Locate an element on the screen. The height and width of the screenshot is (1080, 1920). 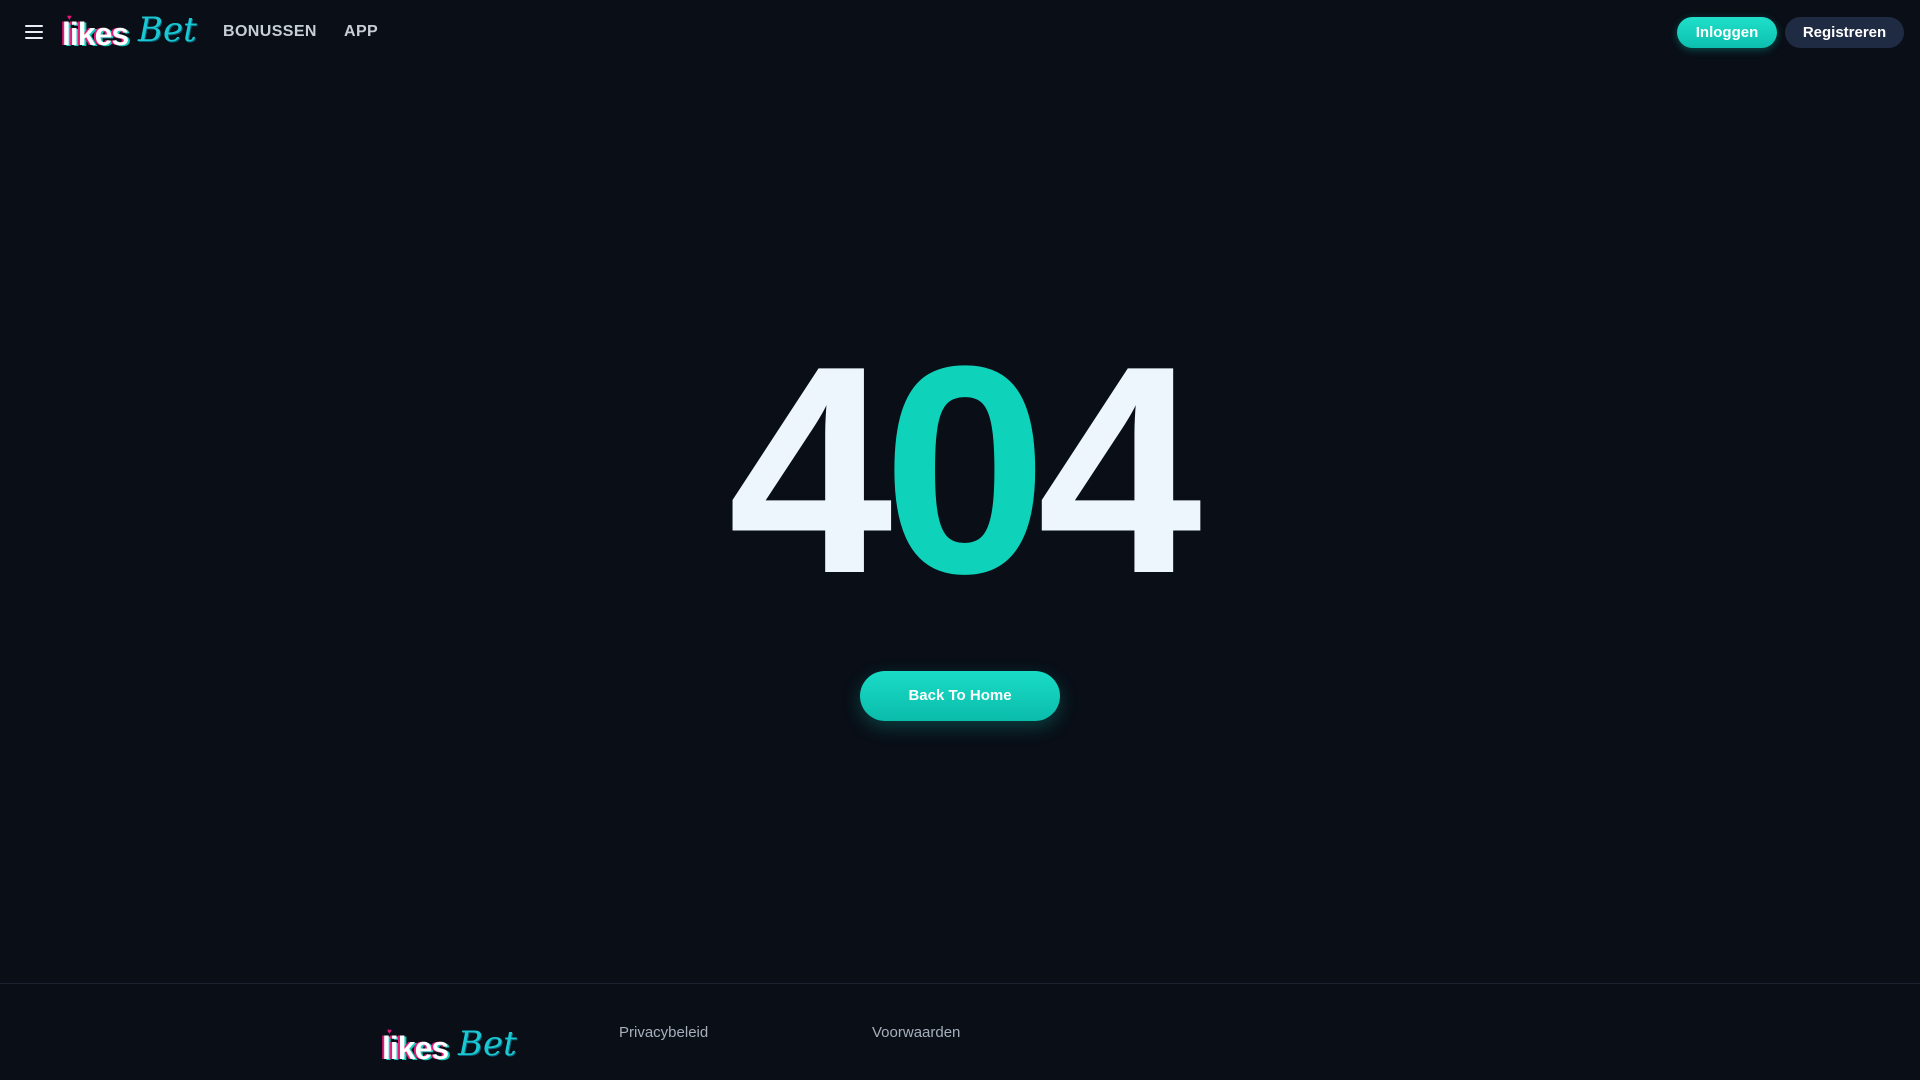
footer-logo: likes ♥ Bet is located at coordinates (450, 1046).